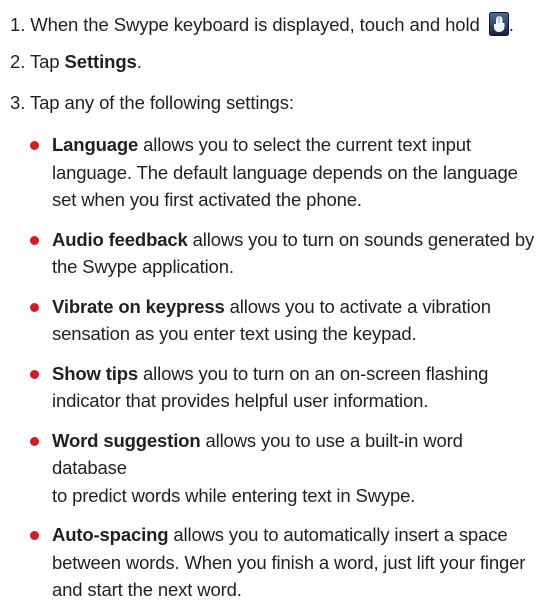  What do you see at coordinates (110, 534) in the screenshot?
I see `setting-term: Auto-spacing` at bounding box center [110, 534].